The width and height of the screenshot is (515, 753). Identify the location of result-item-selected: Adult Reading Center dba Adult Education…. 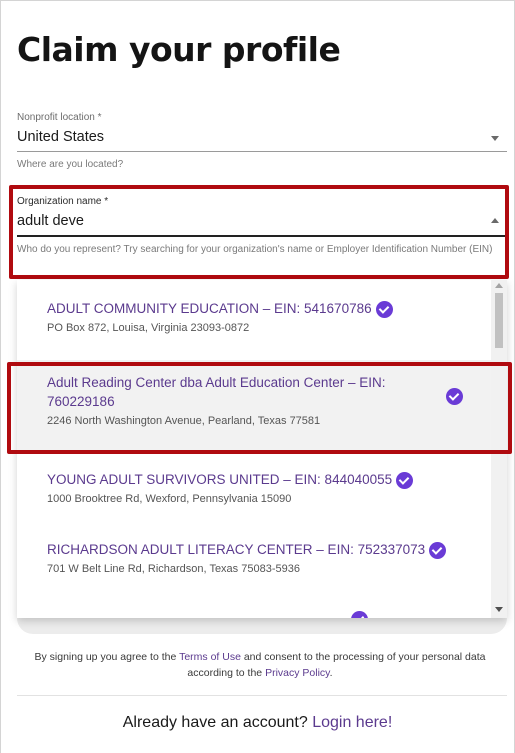
(254, 405).